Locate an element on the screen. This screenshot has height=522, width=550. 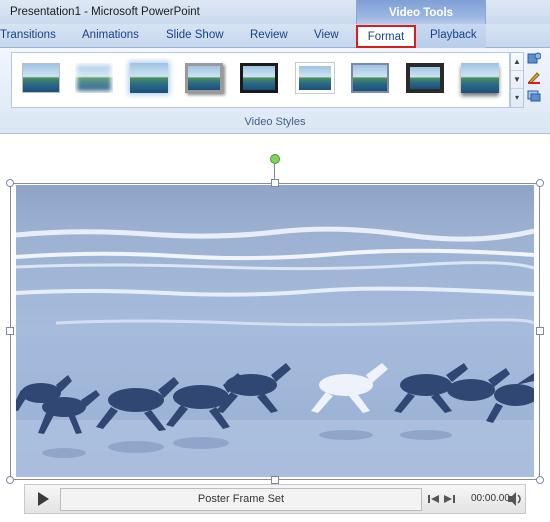
style-thin-frame is located at coordinates (370, 78).